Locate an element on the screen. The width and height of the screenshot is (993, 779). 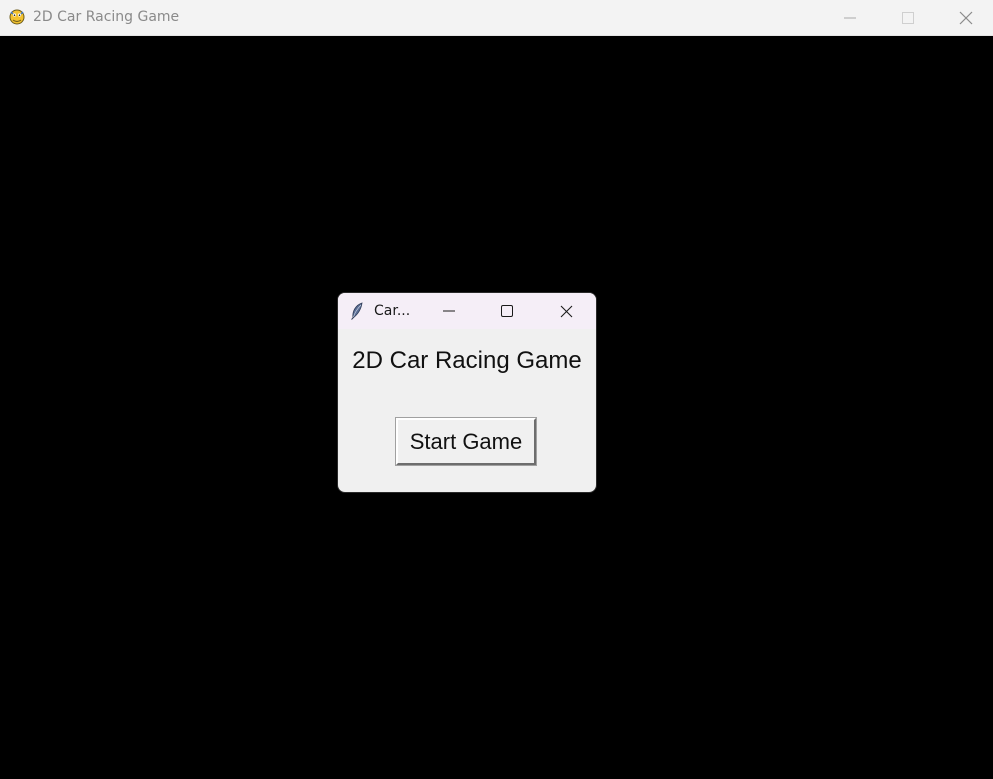
dialog-heading: 2D Car Racing Game is located at coordinates (467, 360).